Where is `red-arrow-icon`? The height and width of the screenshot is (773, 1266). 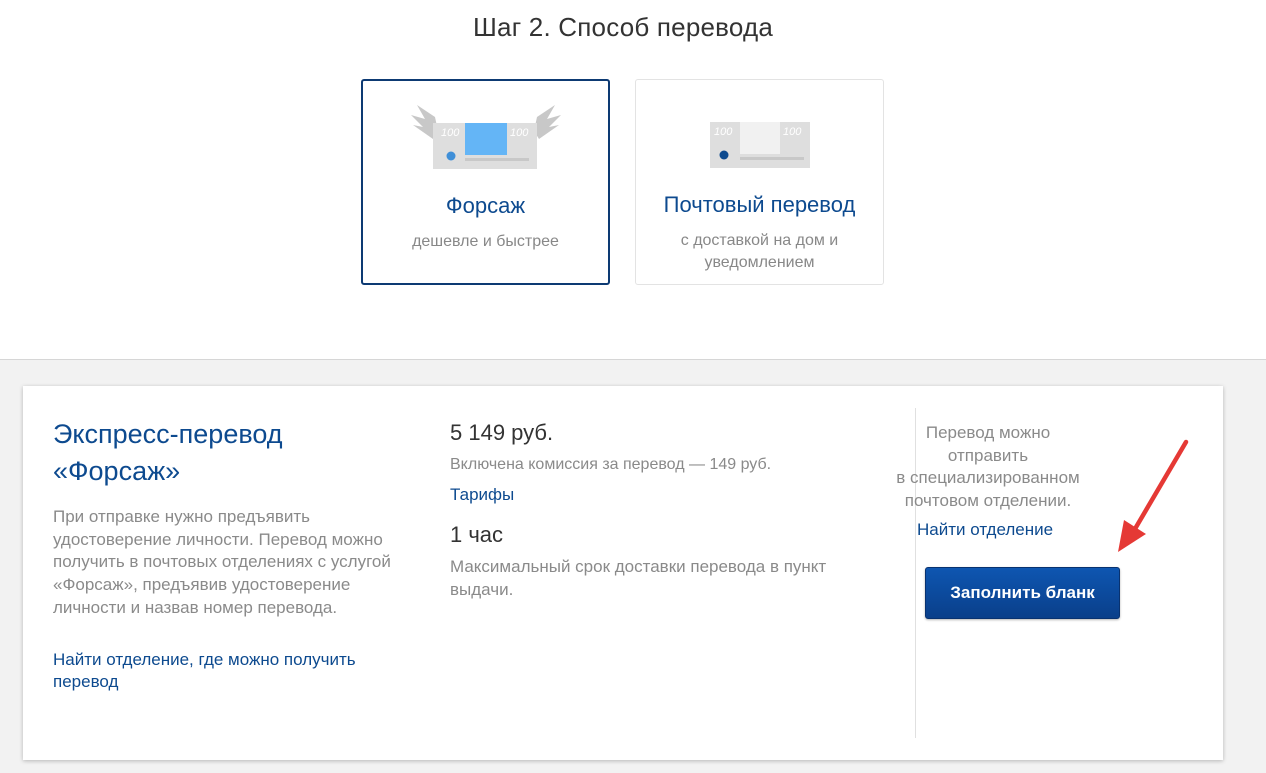
red-arrow-icon is located at coordinates (1153, 495).